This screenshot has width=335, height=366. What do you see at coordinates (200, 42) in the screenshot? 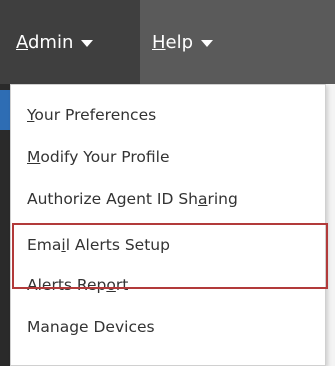
I see `help-menu-button: Help` at bounding box center [200, 42].